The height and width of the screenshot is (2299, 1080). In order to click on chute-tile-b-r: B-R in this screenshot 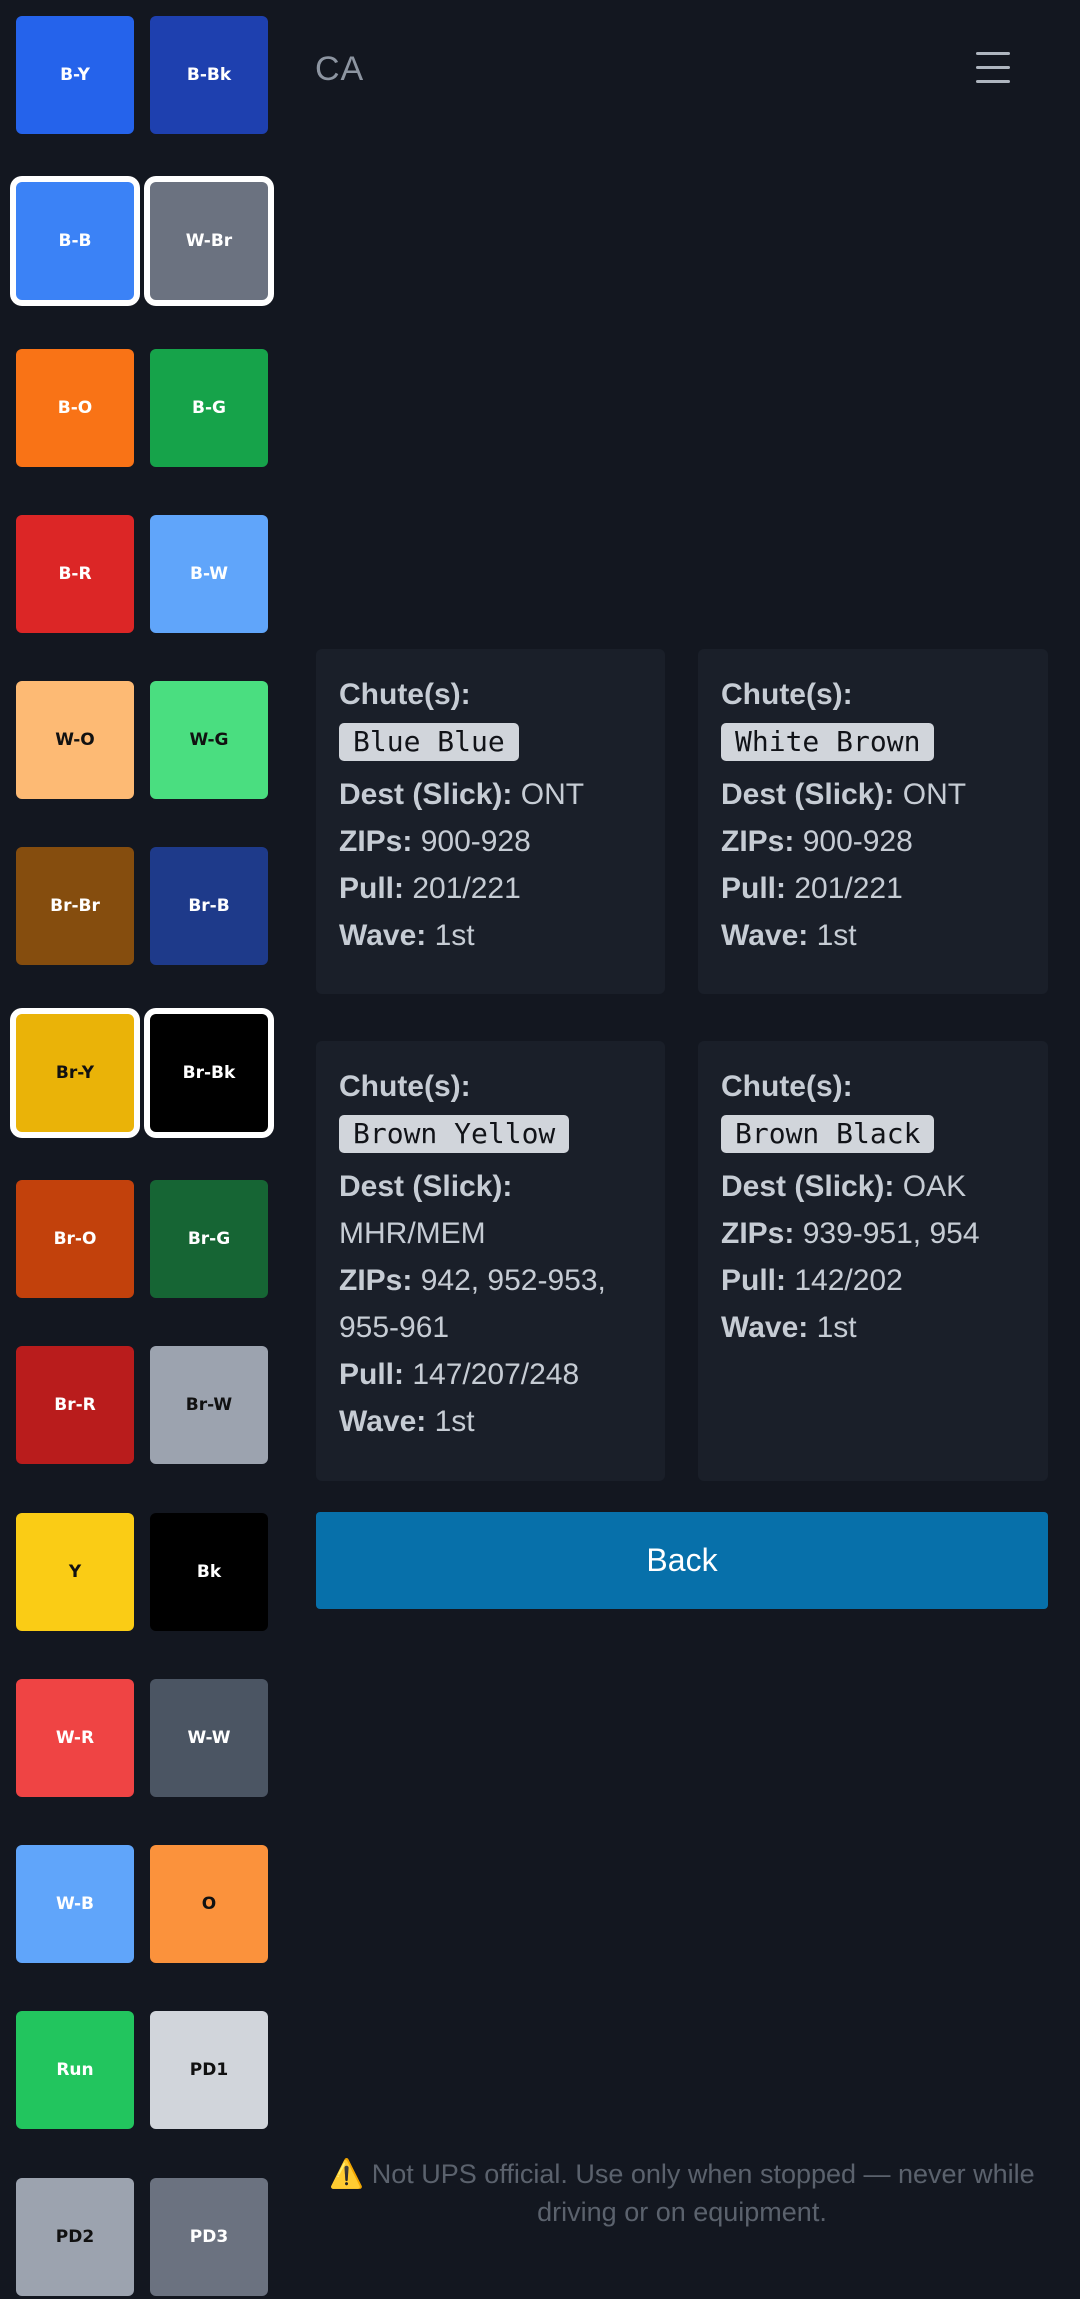, I will do `click(75, 573)`.